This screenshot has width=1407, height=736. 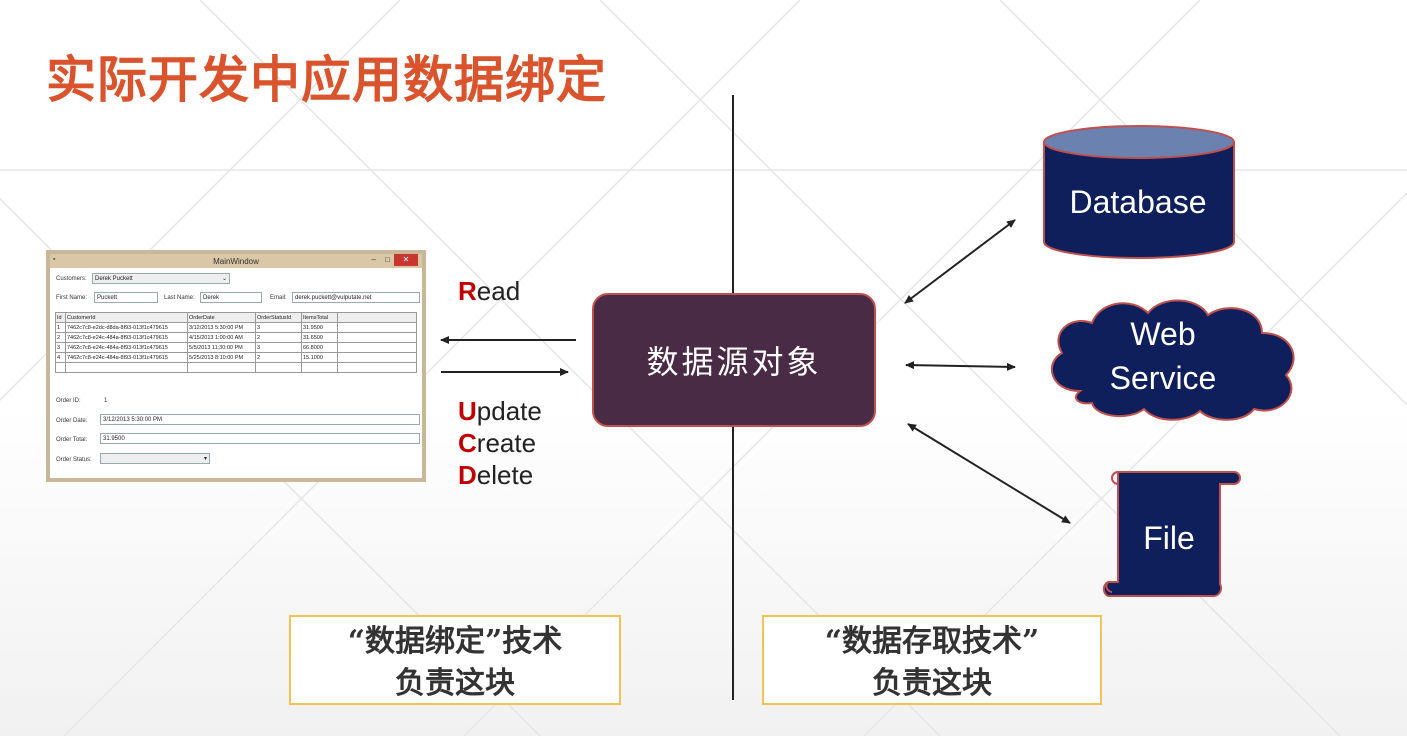 I want to click on read-letter: R, so click(x=467, y=291).